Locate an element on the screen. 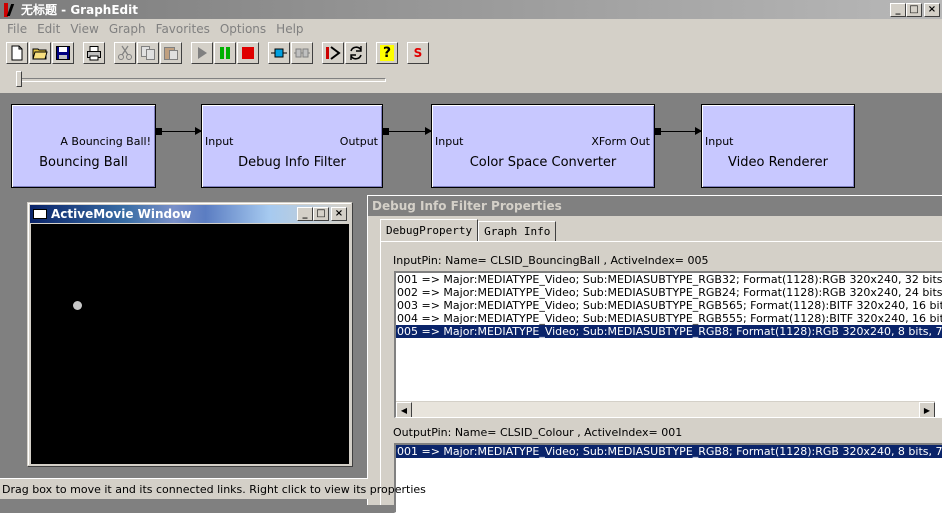 The width and height of the screenshot is (942, 513). window-controls: _ □ × is located at coordinates (915, 9).